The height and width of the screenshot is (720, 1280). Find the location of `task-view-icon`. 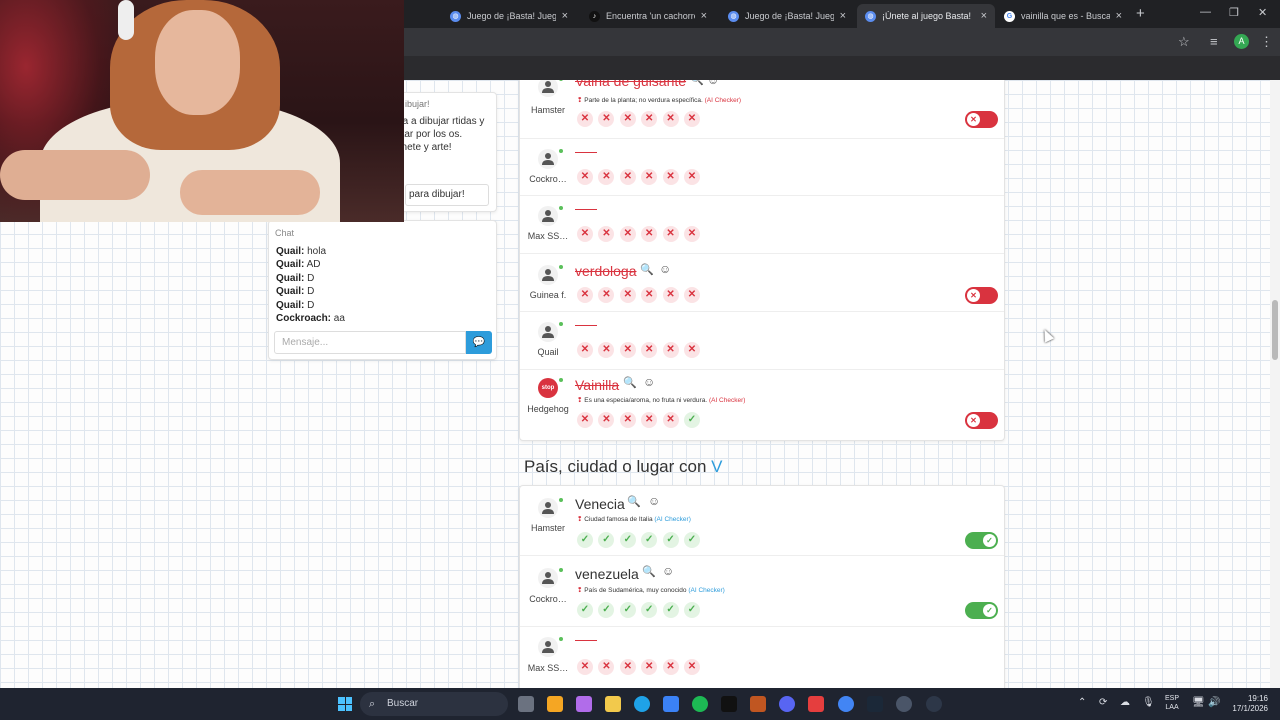

task-view-icon is located at coordinates (526, 704).